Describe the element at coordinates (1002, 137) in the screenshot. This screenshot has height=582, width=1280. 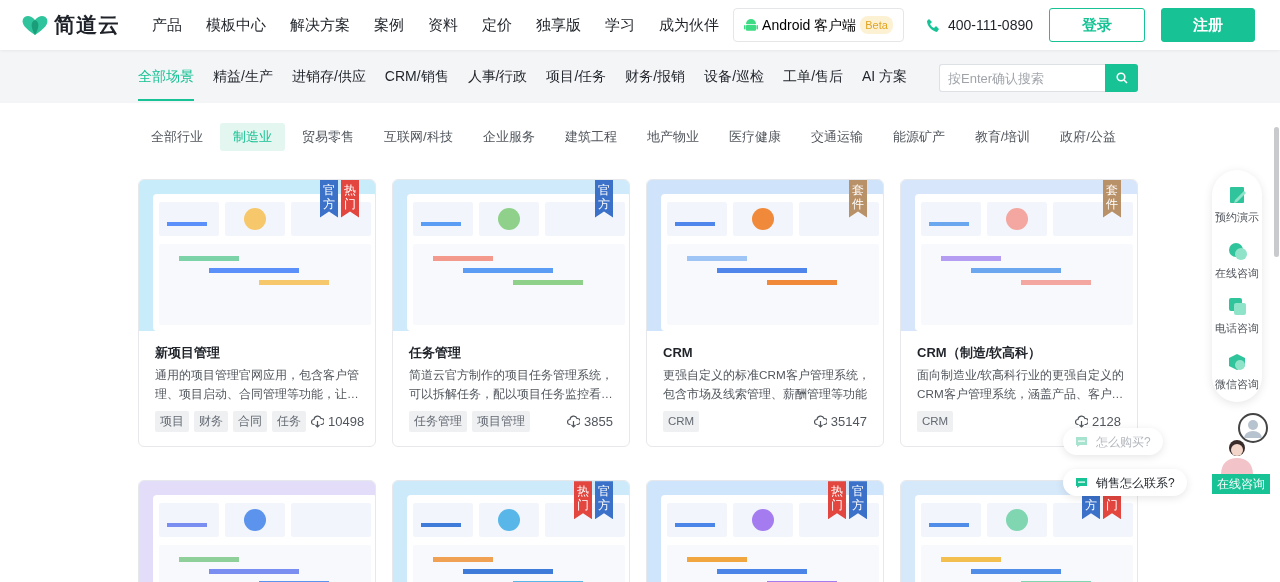
I see `industry-filter: 教育/培训` at that location.